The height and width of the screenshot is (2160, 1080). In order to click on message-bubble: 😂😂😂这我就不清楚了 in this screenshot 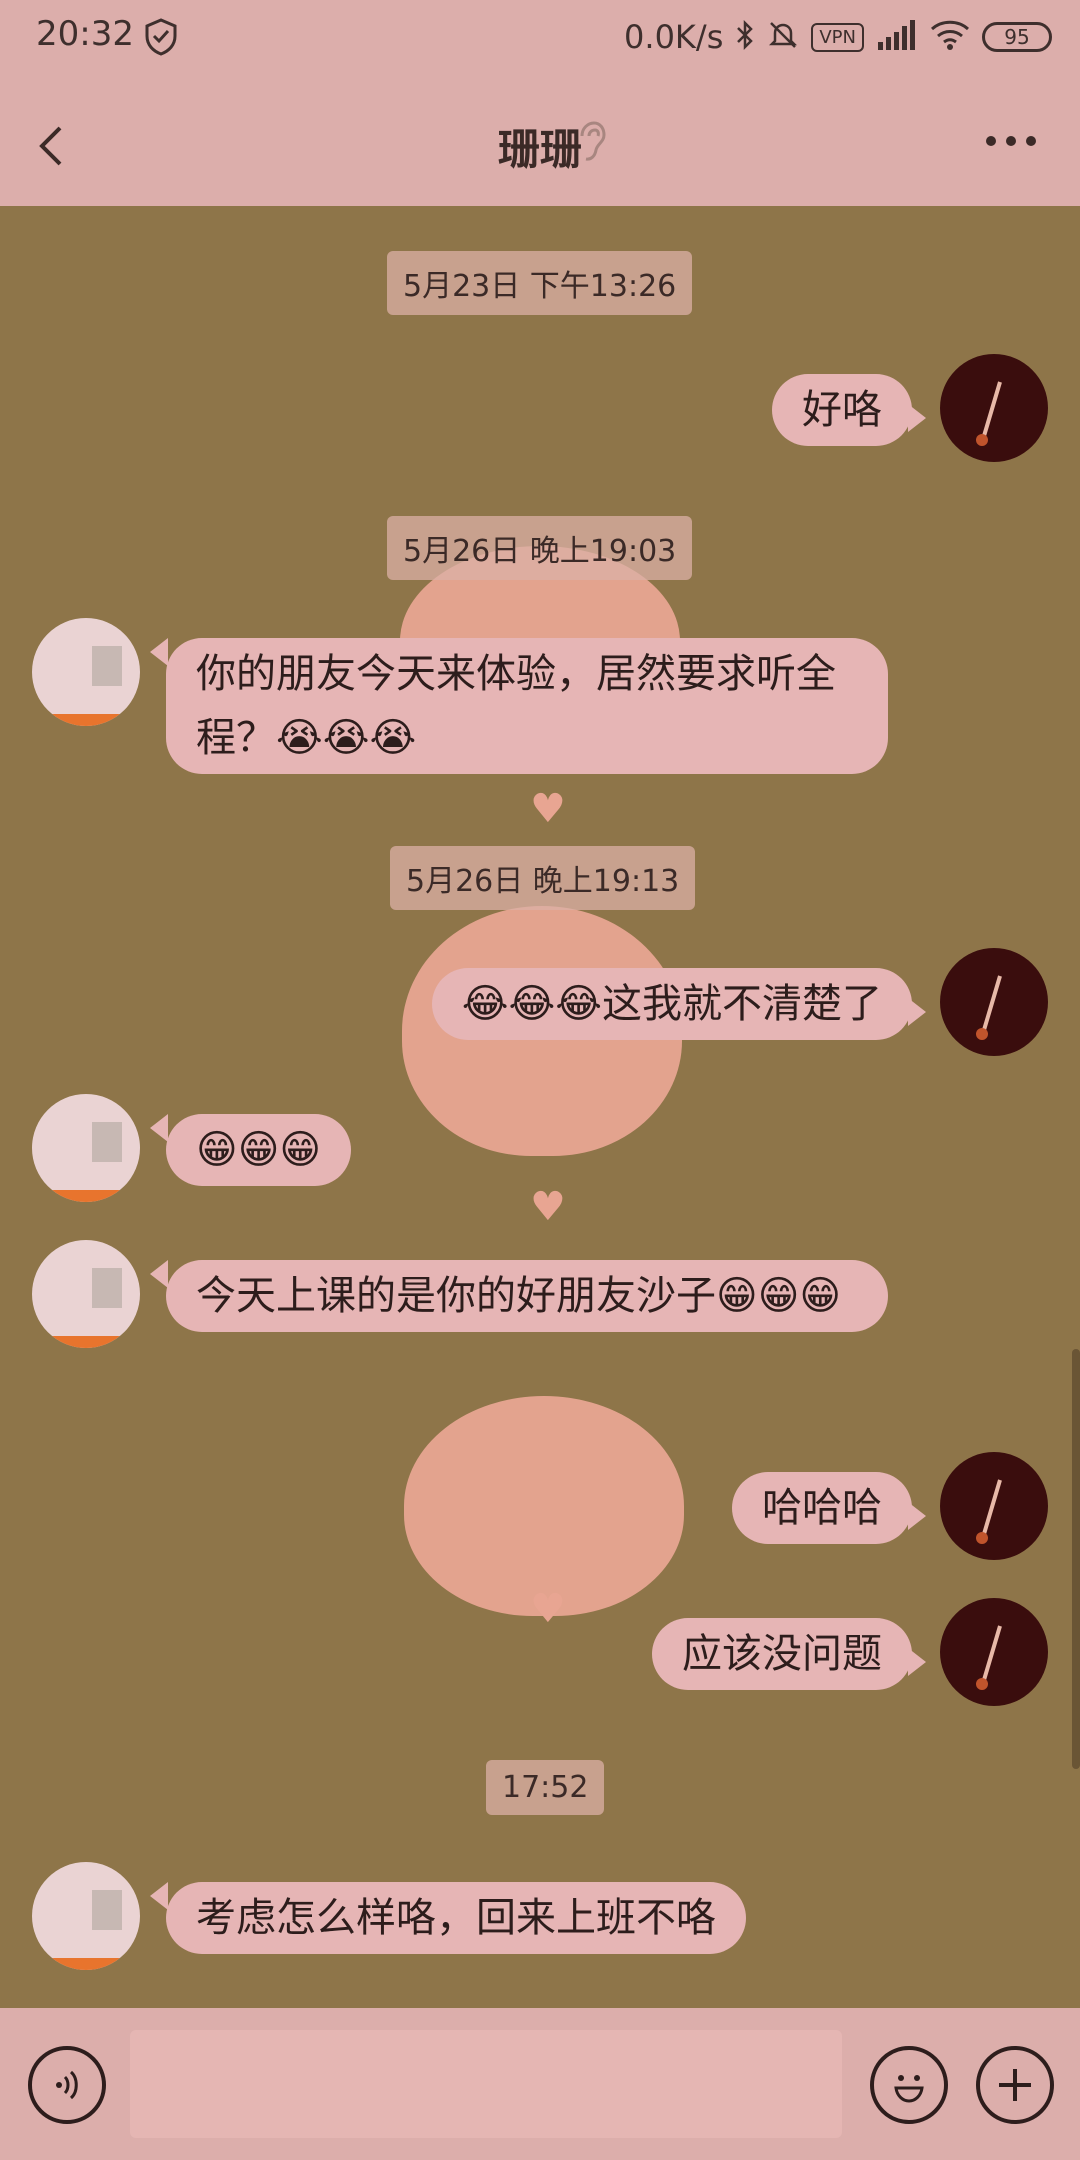, I will do `click(671, 1004)`.